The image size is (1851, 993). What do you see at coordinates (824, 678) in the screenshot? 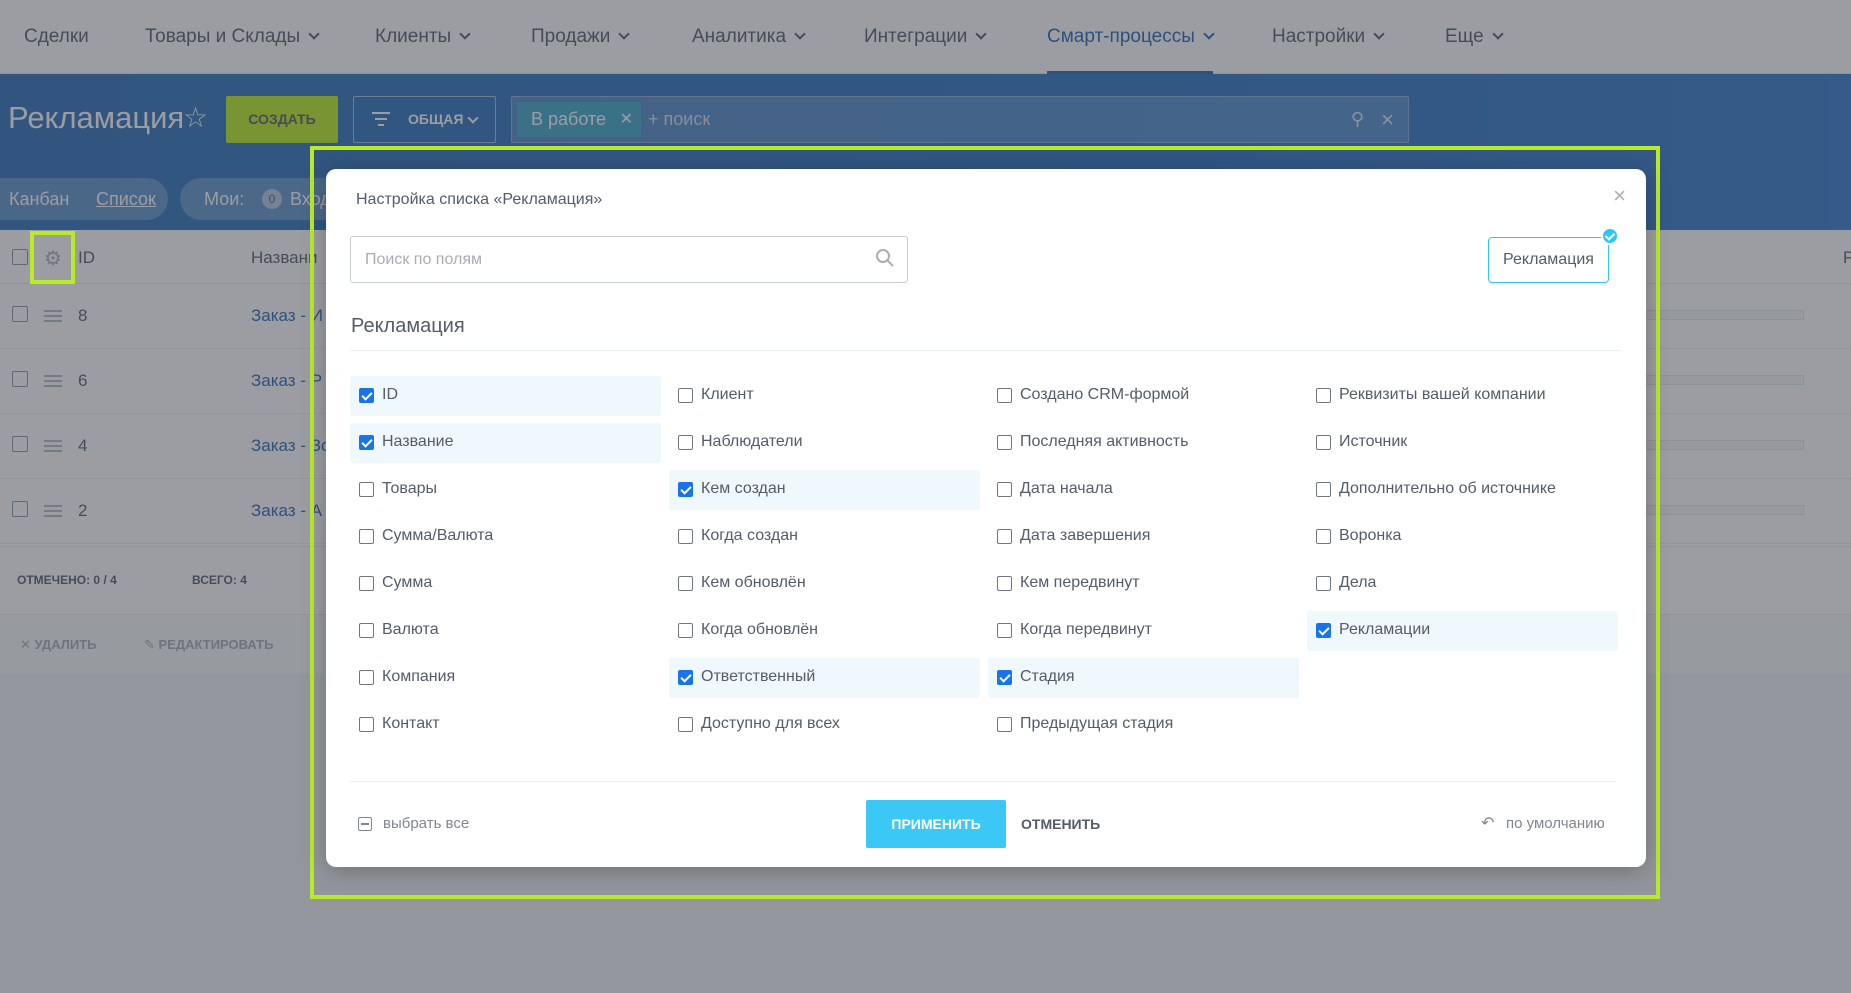
I see `field-option: Ответственный` at bounding box center [824, 678].